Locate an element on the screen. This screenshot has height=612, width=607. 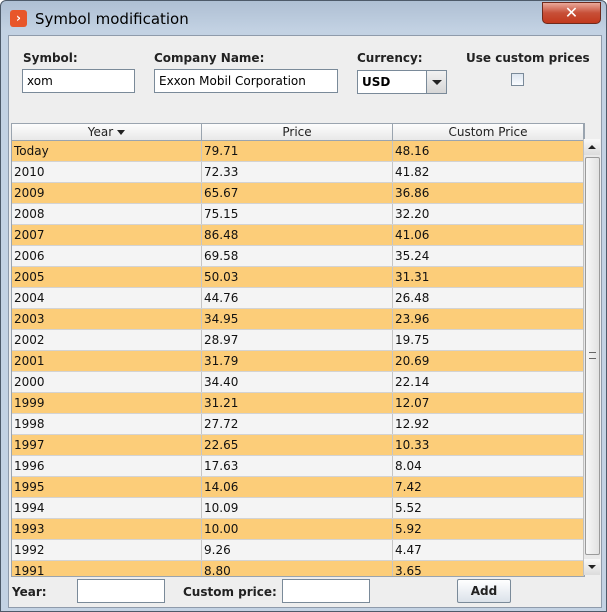
price-cell: 75.15 is located at coordinates (297, 214).